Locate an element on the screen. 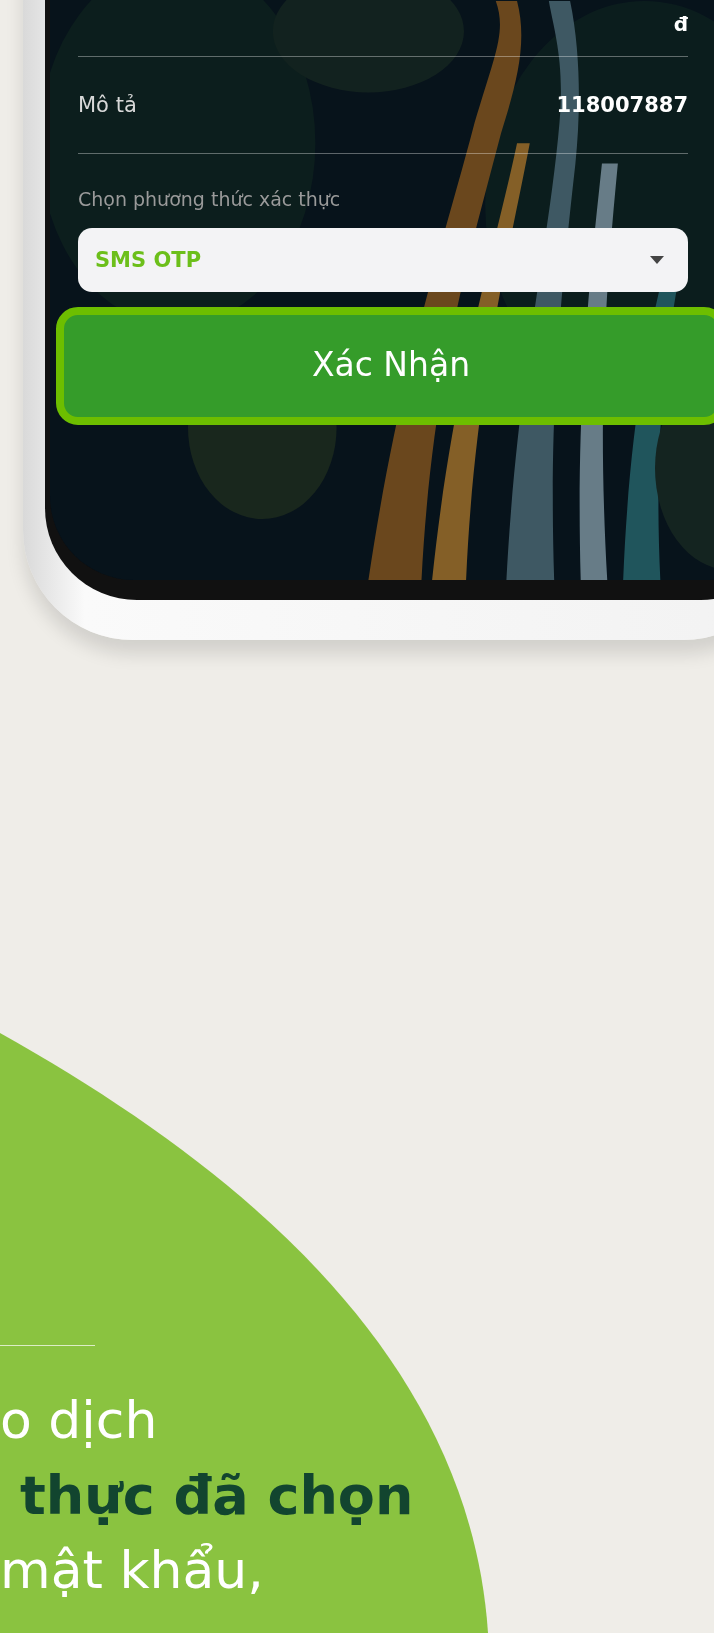  caption-line: mật khẩu, is located at coordinates (132, 1570).